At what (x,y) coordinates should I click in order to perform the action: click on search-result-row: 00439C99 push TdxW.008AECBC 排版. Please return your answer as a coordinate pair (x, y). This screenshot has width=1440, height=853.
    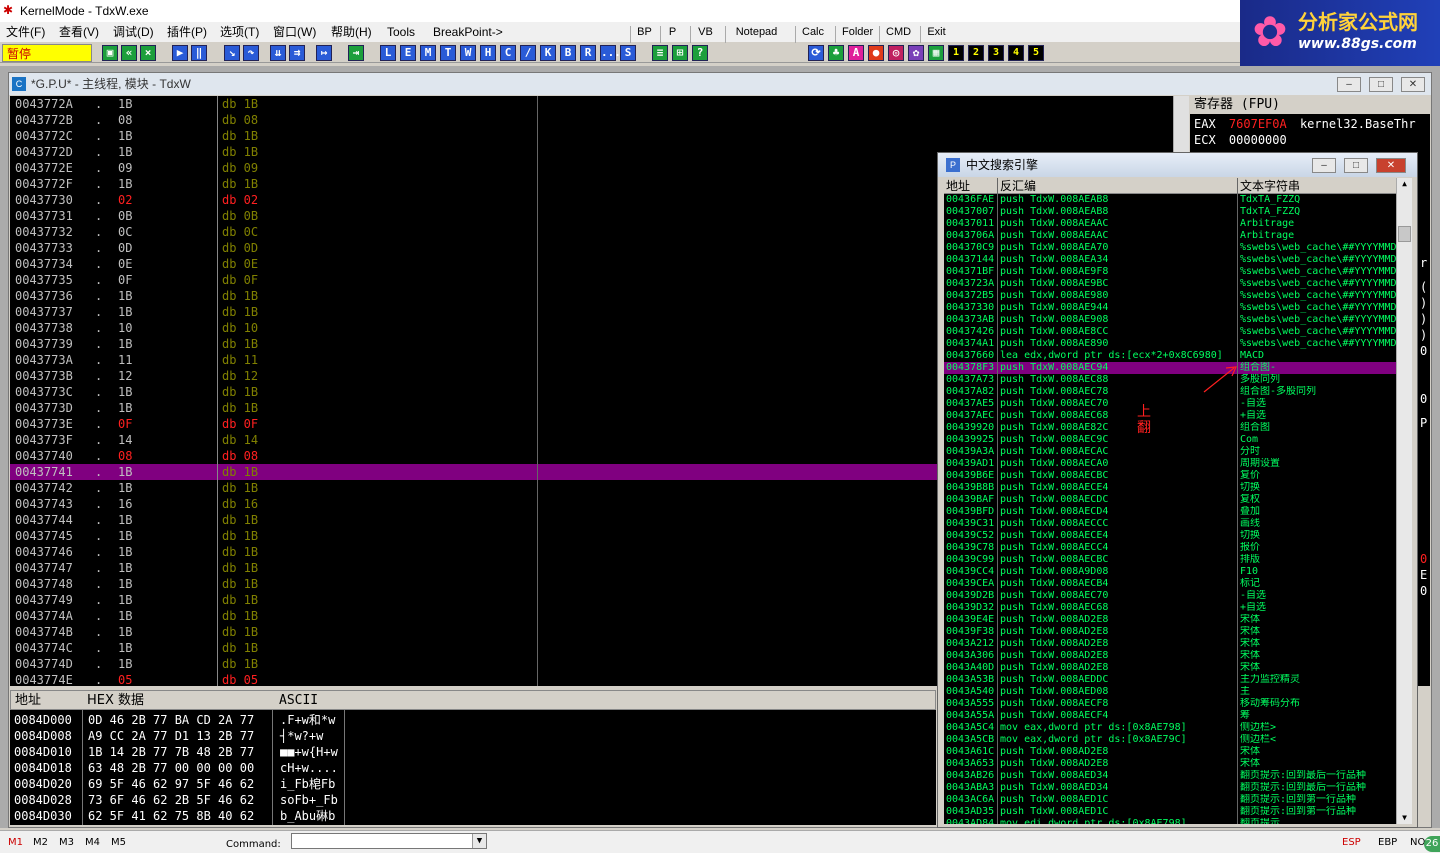
    Looking at the image, I should click on (1170, 560).